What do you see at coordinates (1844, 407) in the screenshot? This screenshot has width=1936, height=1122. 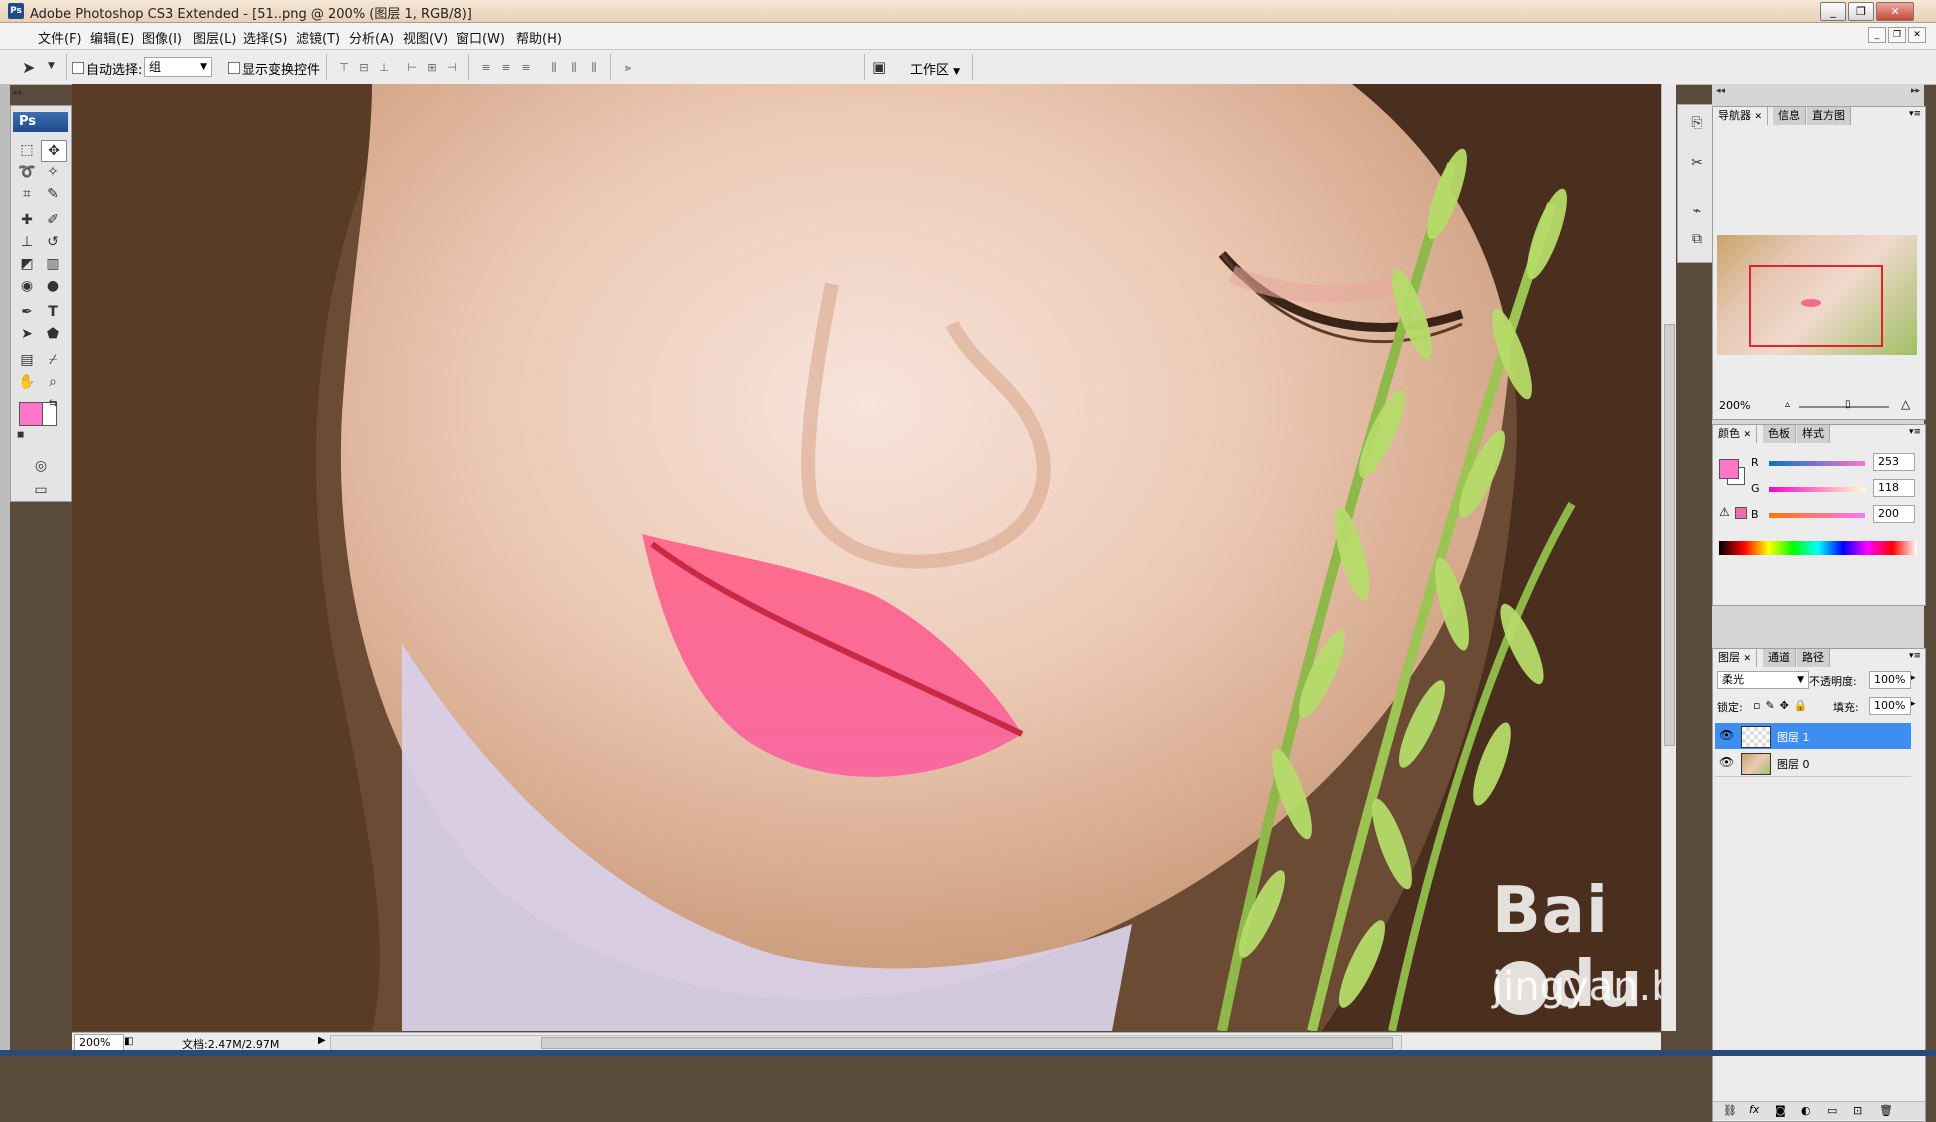 I see `zoom-slider` at bounding box center [1844, 407].